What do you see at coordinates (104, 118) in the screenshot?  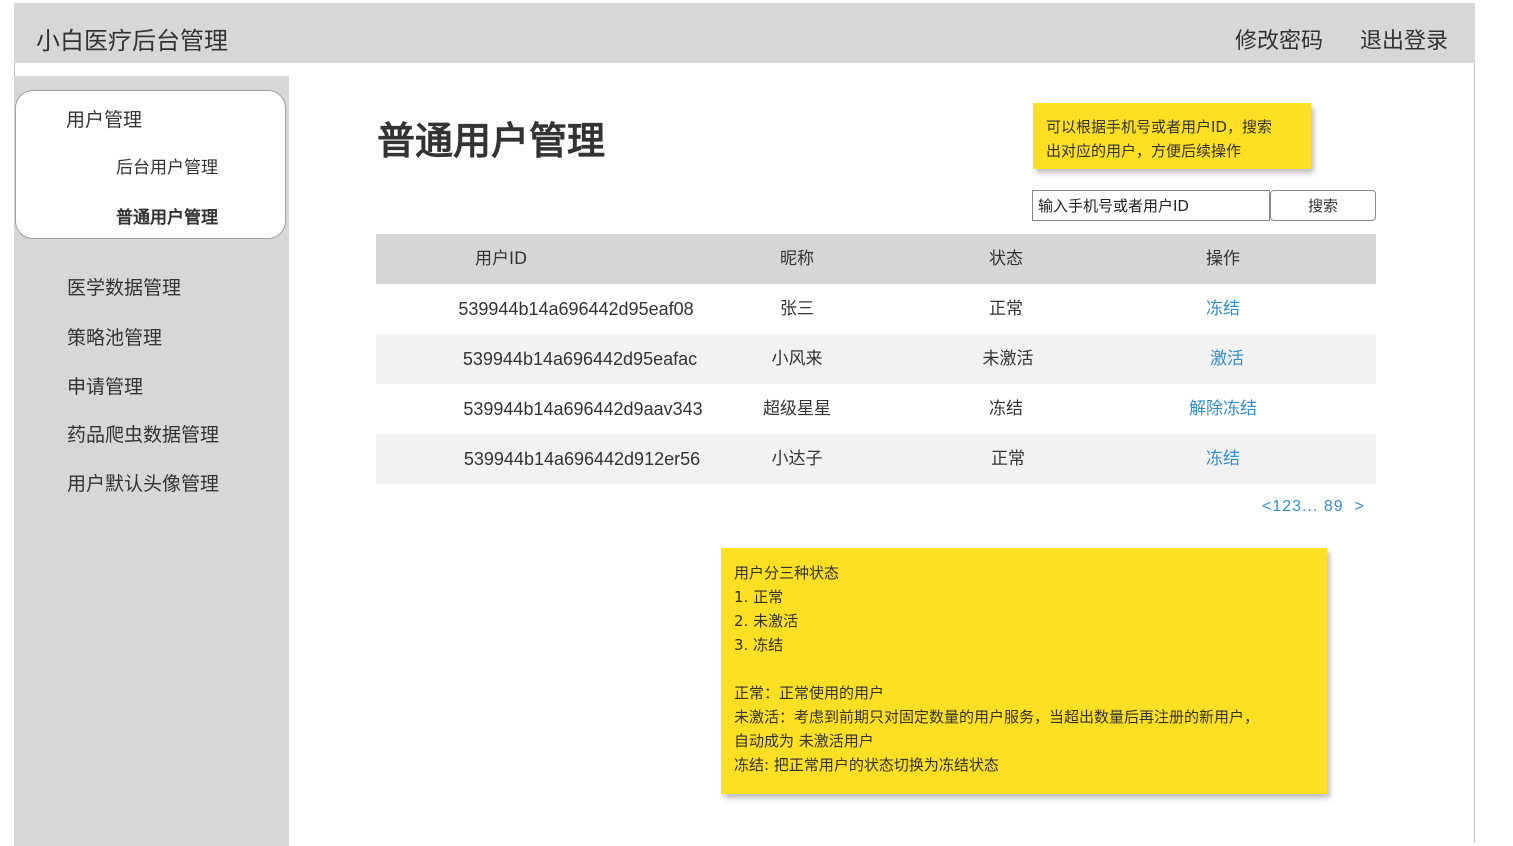 I see `sidebar-group-title: 用户管理` at bounding box center [104, 118].